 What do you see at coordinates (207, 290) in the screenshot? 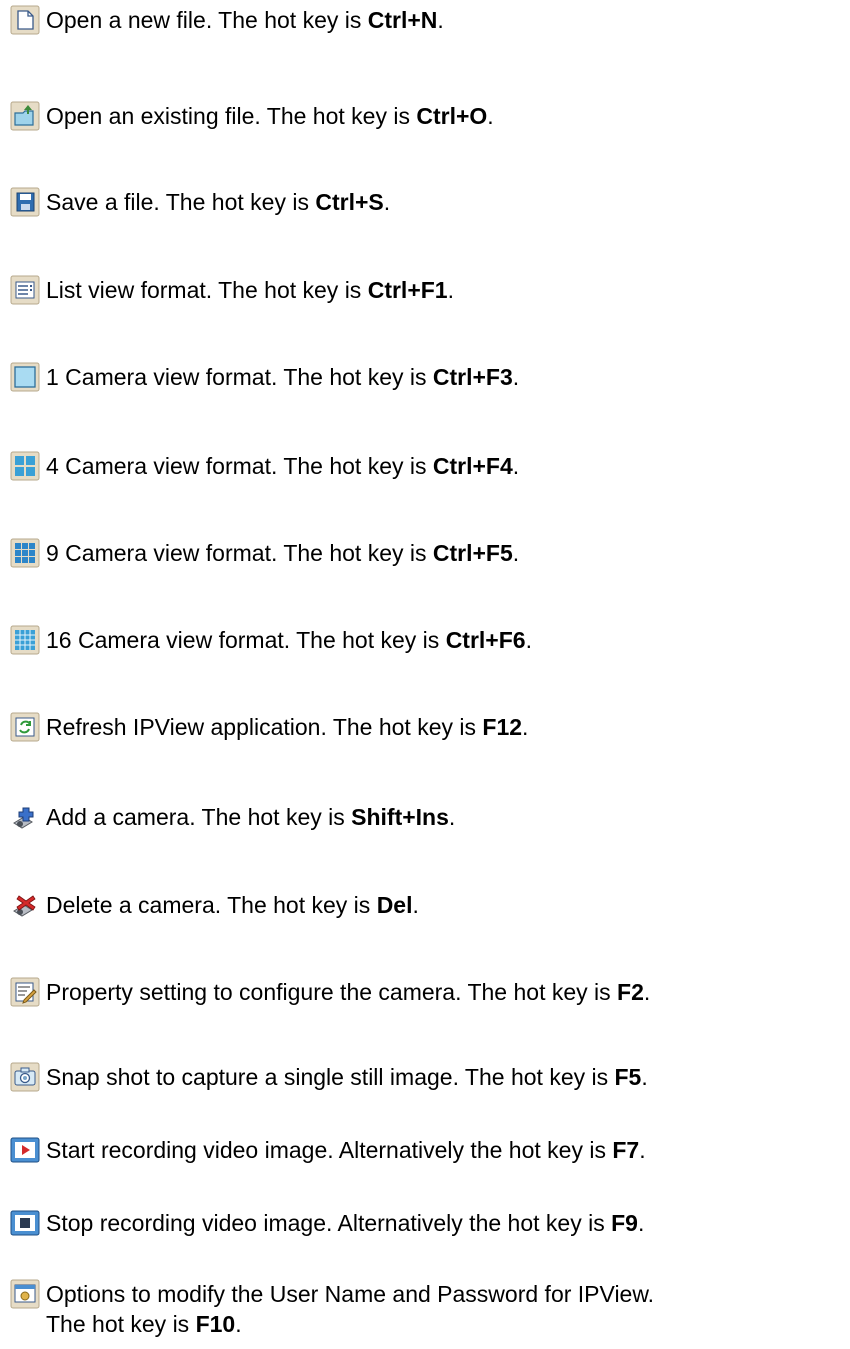
I see `entry-text: List view format. The hot key is` at bounding box center [207, 290].